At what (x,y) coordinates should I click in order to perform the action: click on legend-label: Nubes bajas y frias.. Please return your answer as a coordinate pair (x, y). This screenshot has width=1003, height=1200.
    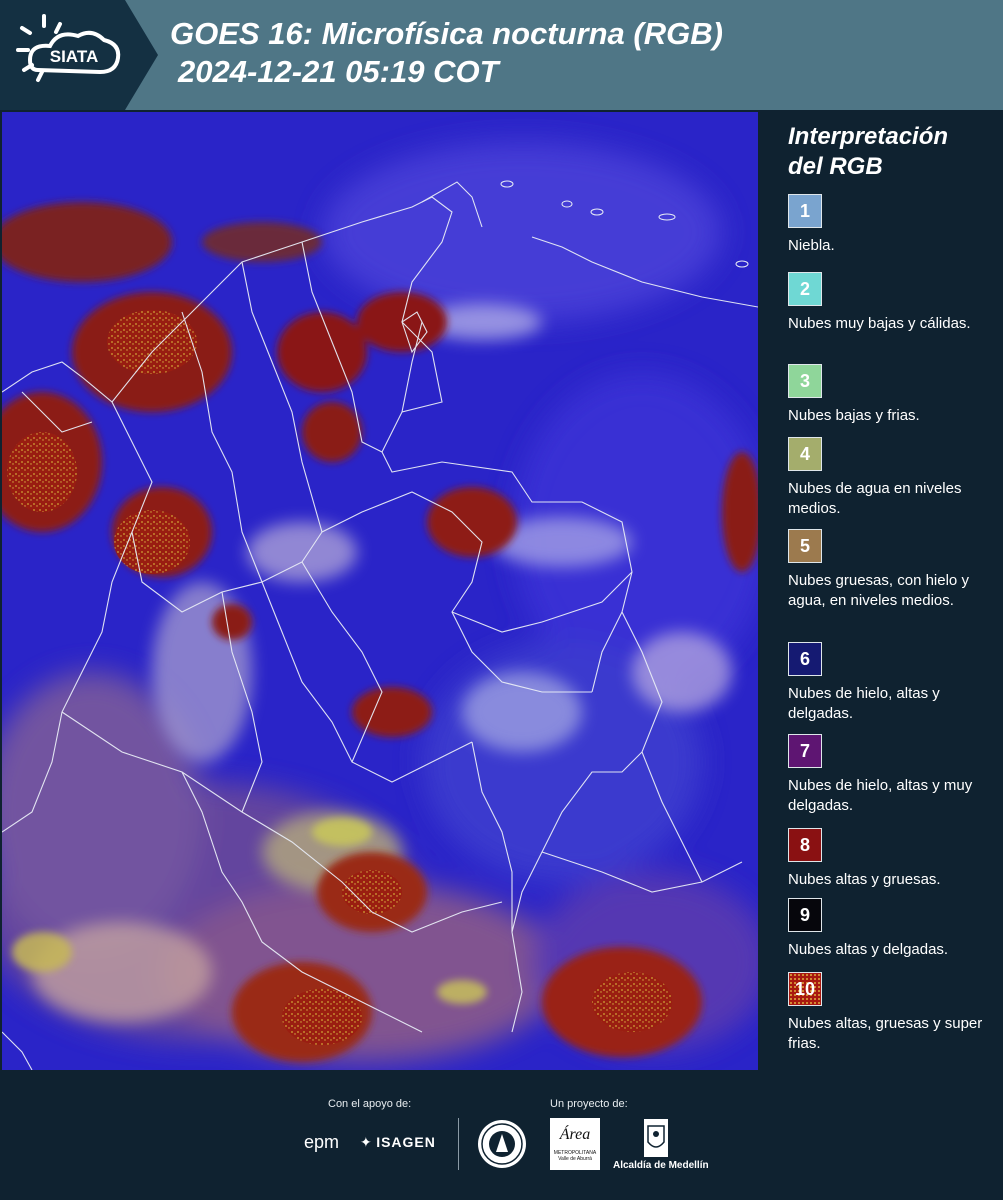
    Looking at the image, I should click on (854, 415).